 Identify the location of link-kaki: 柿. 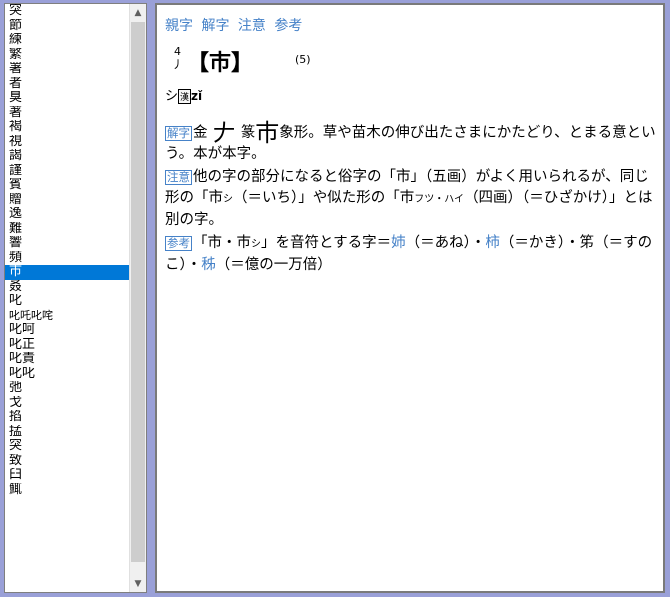
(492, 243).